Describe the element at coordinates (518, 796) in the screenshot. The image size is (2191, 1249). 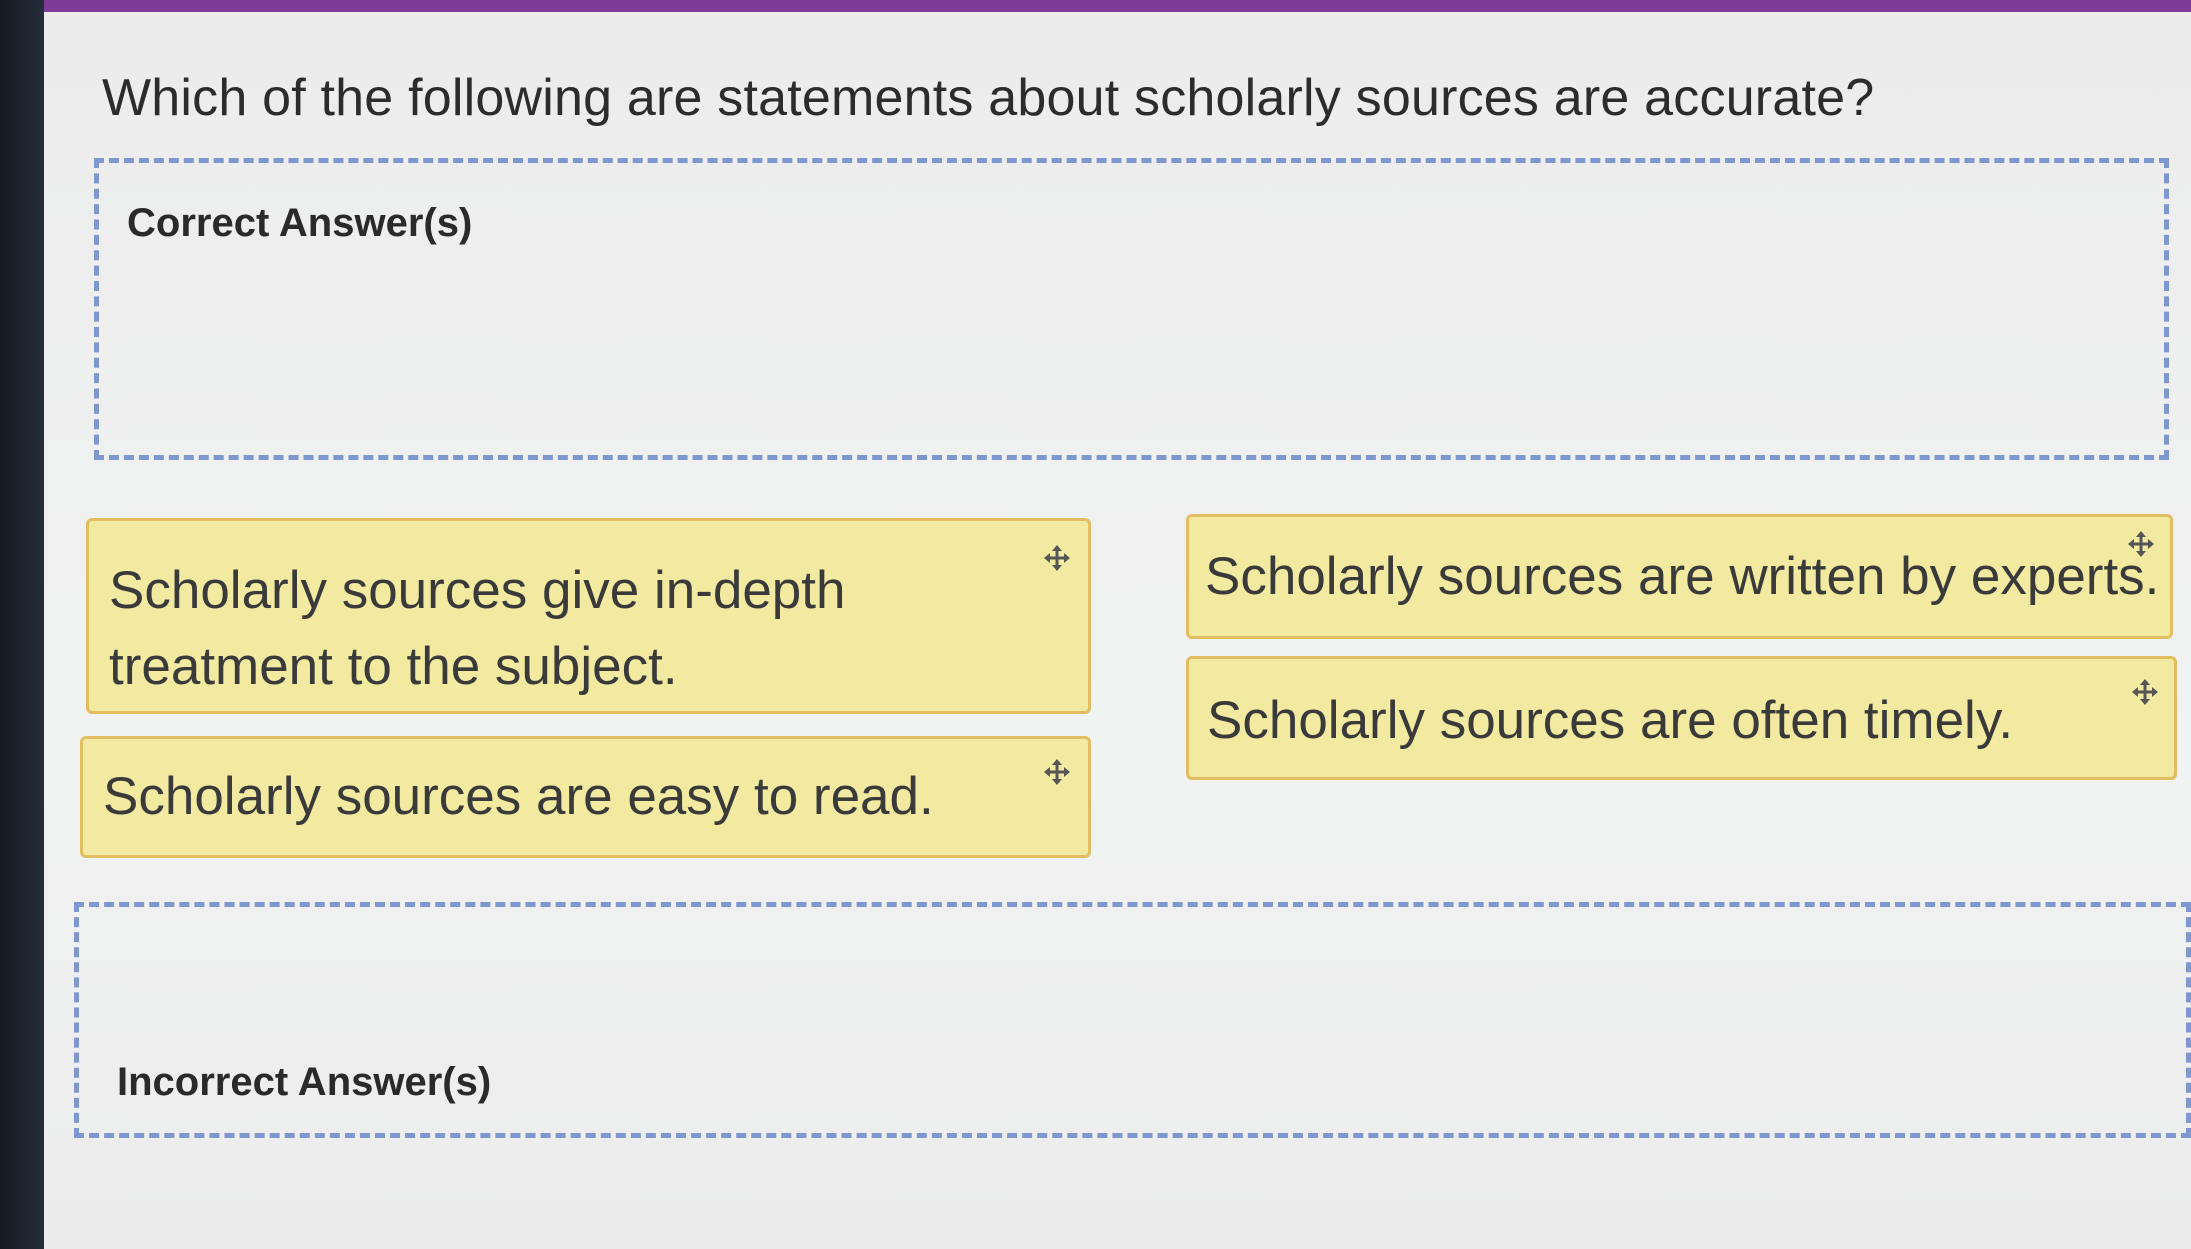
I see `answer-card-text: Scholarly sources are easy to read.` at that location.